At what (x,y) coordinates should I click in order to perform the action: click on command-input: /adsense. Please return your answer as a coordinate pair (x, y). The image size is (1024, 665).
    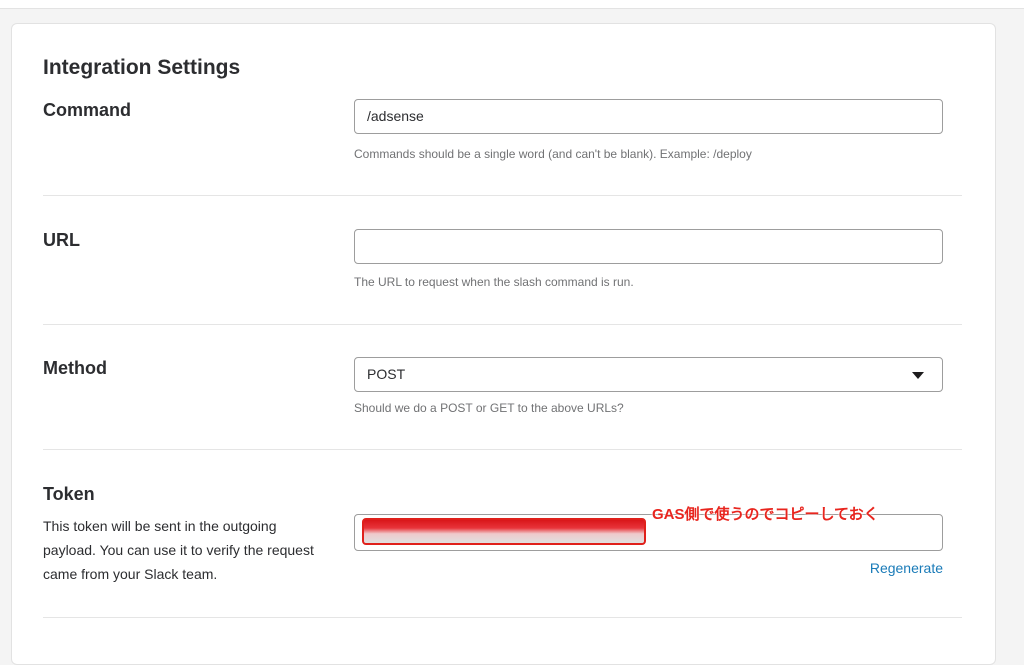
    Looking at the image, I should click on (648, 116).